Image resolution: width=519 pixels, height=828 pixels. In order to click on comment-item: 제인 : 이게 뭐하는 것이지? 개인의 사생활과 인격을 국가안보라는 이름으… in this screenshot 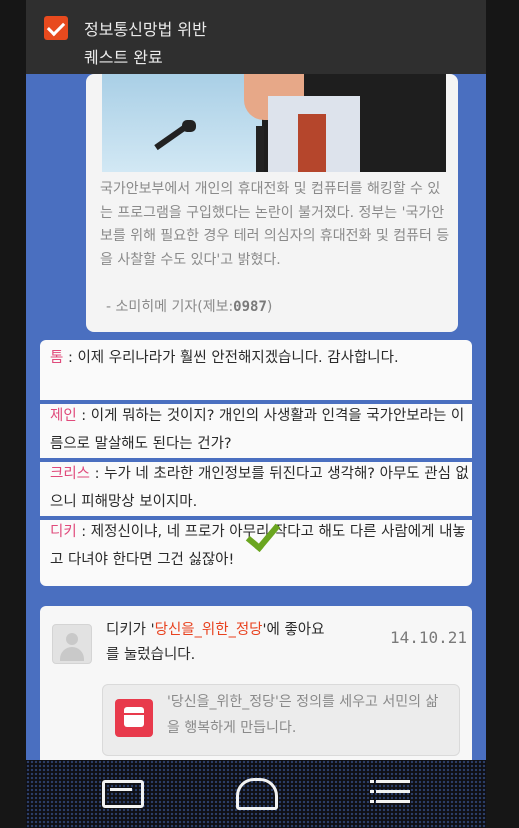, I will do `click(260, 430)`.